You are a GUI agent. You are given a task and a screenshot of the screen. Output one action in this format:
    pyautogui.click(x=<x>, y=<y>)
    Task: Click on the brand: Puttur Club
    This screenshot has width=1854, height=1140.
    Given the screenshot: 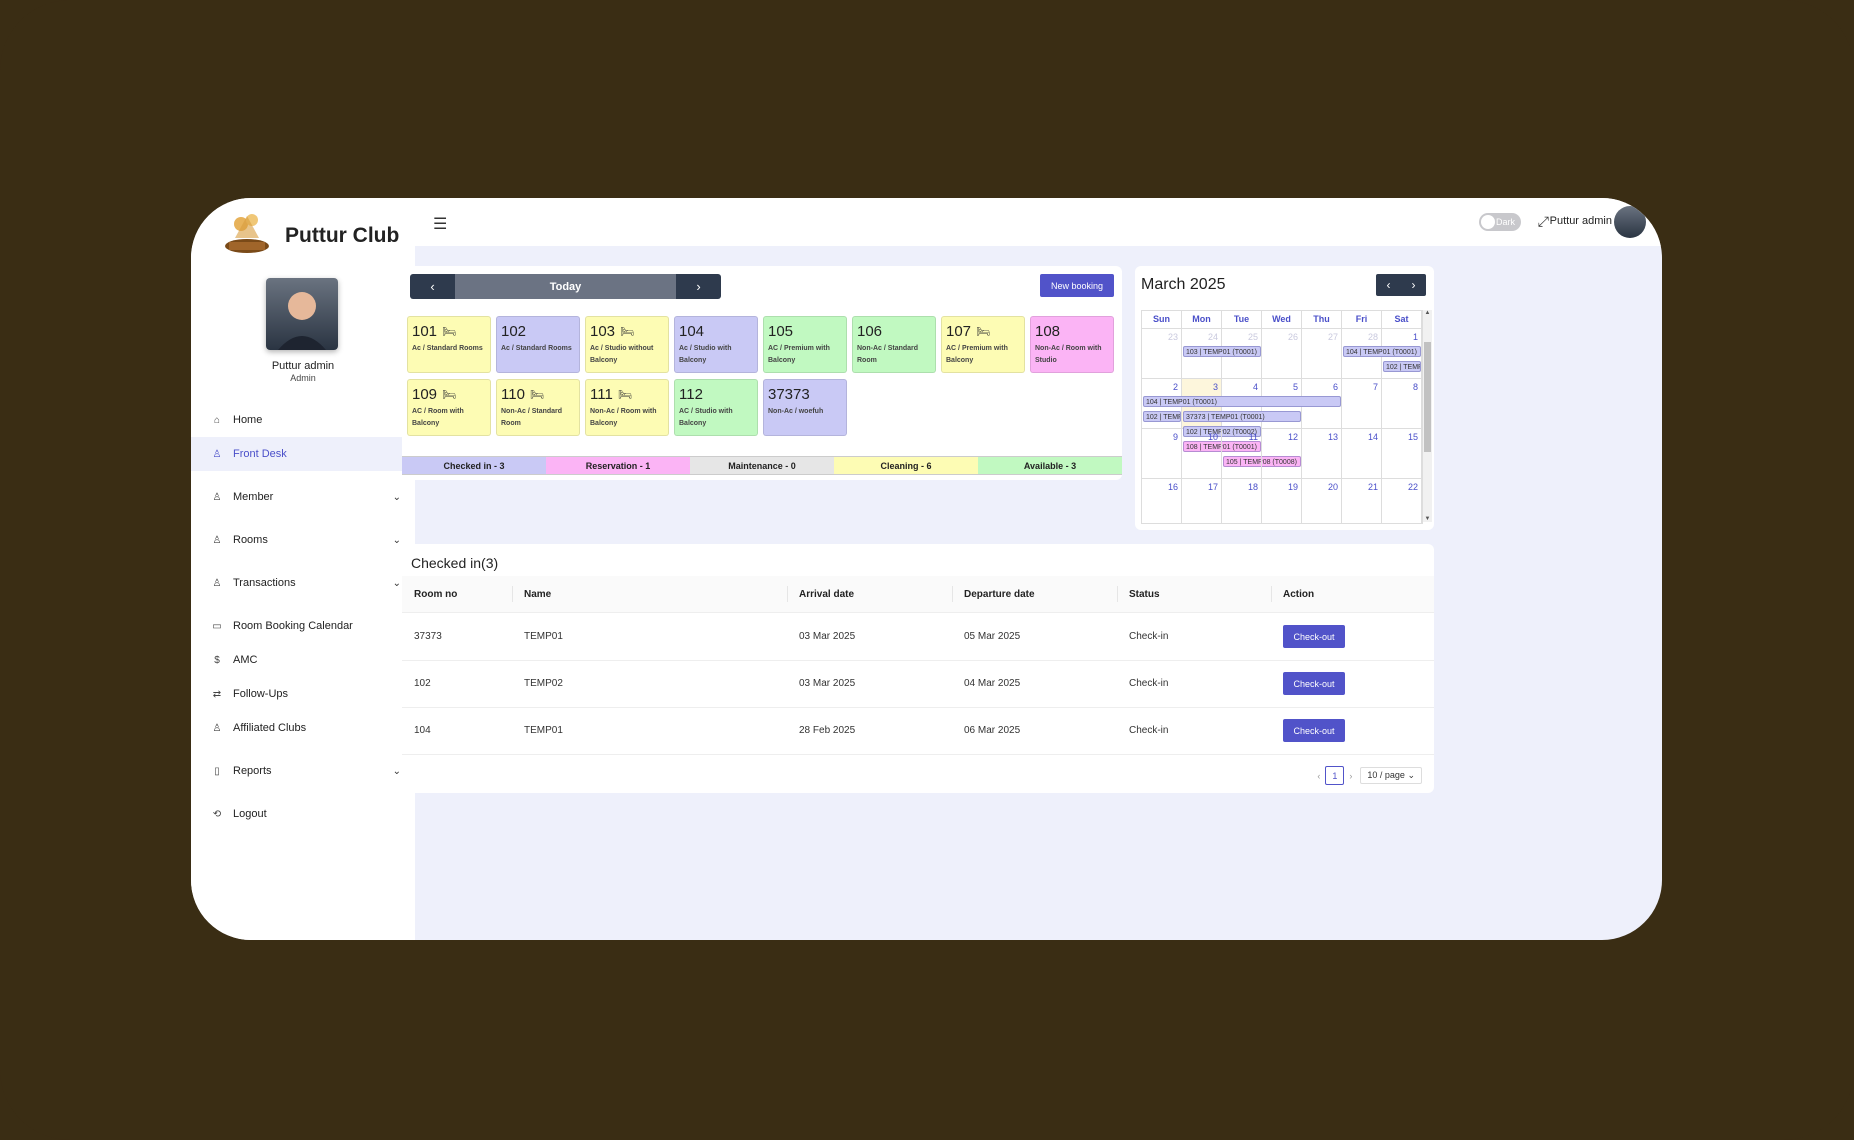 What is the action you would take?
    pyautogui.click(x=310, y=233)
    